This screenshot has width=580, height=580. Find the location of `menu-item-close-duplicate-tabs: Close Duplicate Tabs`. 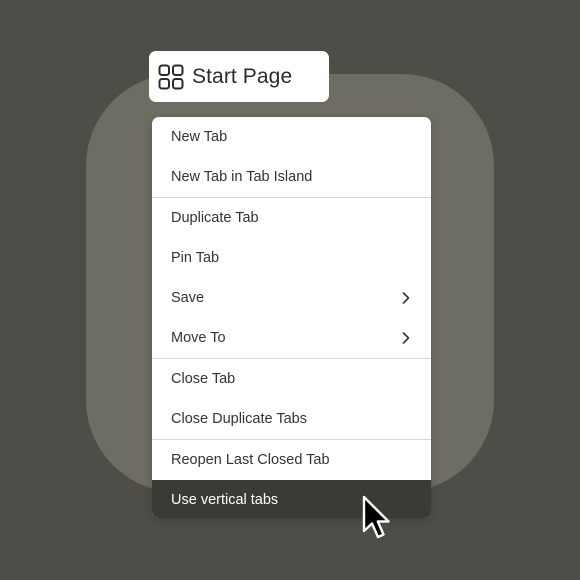

menu-item-close-duplicate-tabs: Close Duplicate Tabs is located at coordinates (291, 419).